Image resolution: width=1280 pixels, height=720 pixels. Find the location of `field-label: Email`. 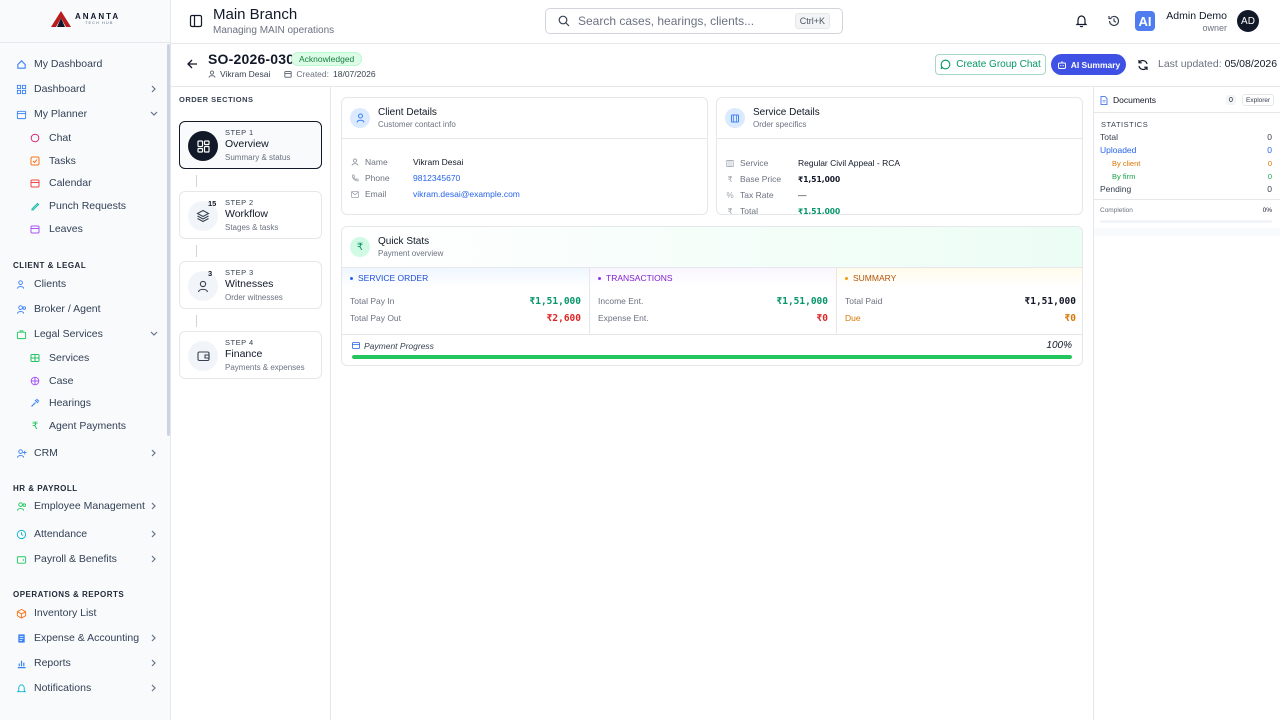

field-label: Email is located at coordinates (376, 194).